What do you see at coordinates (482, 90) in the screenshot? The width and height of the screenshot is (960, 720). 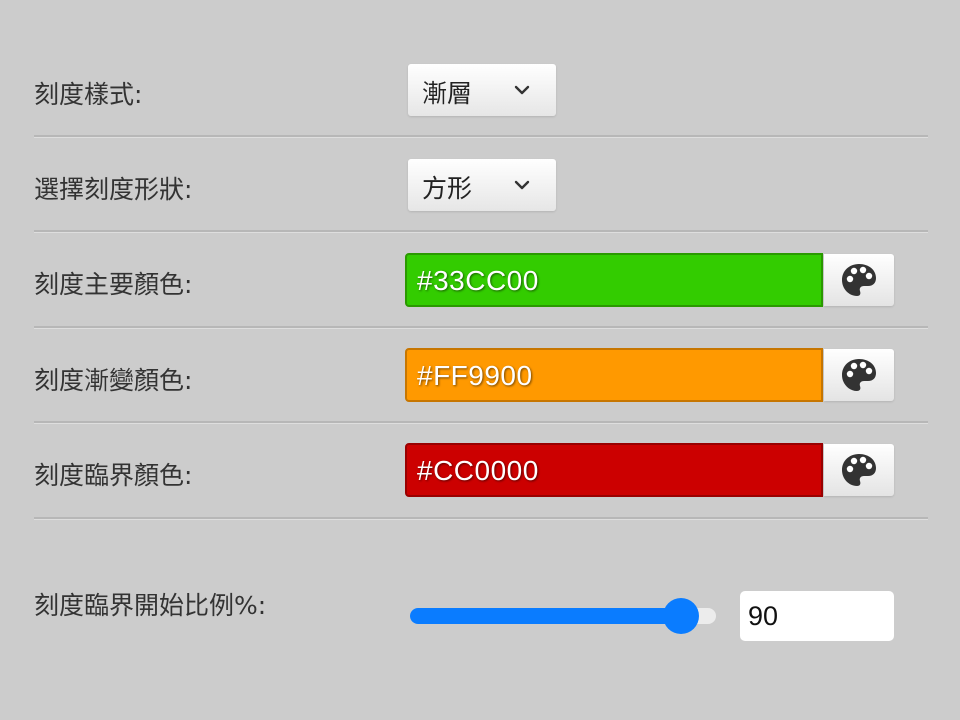 I see `scale-style-dropdown: 漸層` at bounding box center [482, 90].